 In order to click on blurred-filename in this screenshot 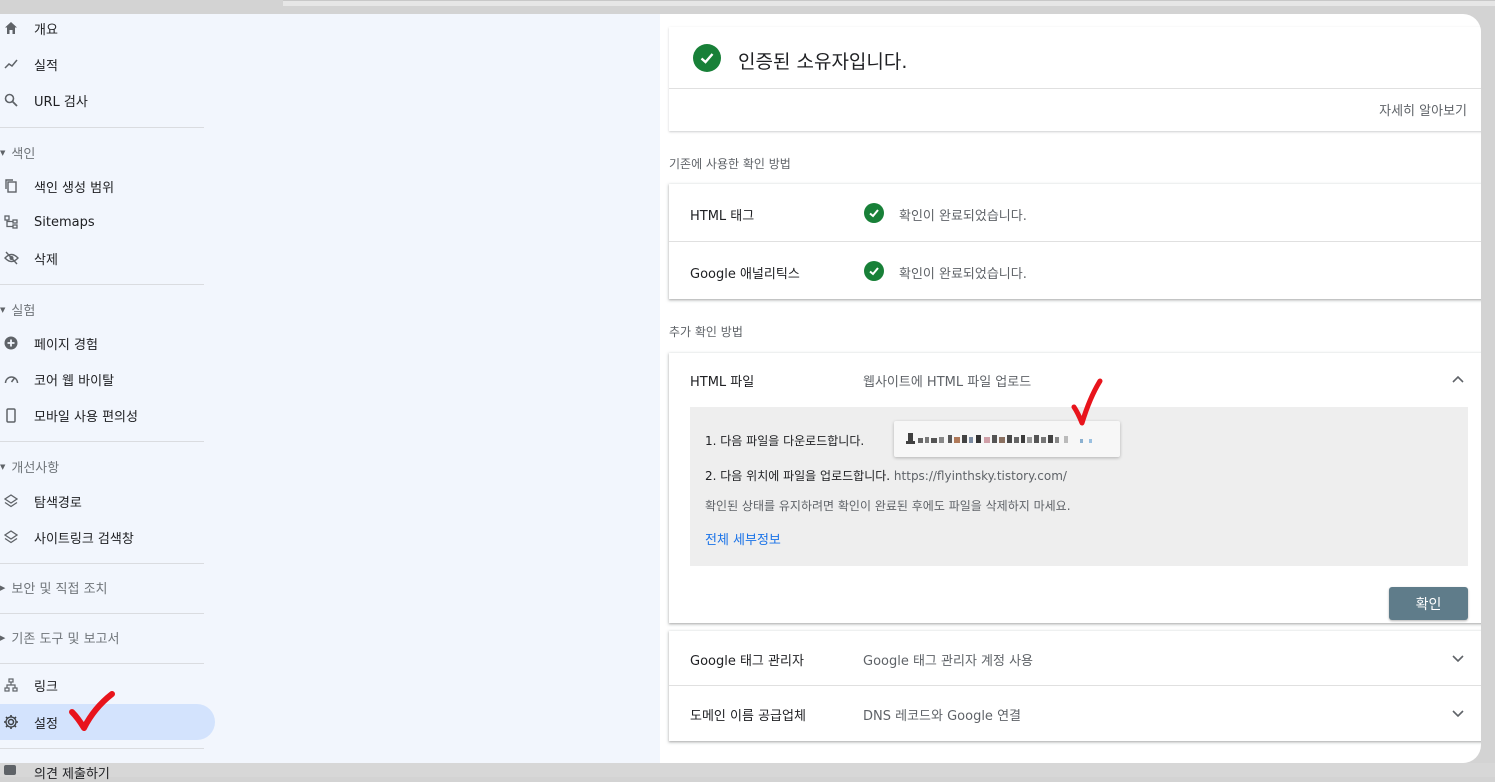, I will do `click(999, 438)`.